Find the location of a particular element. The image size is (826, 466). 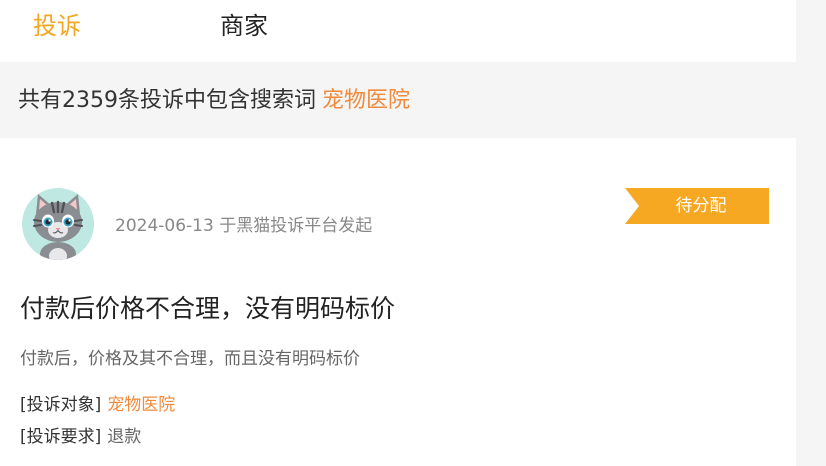

complaint-description: 付款后，价格及其不合理，而且没有明码标价 is located at coordinates (190, 359).